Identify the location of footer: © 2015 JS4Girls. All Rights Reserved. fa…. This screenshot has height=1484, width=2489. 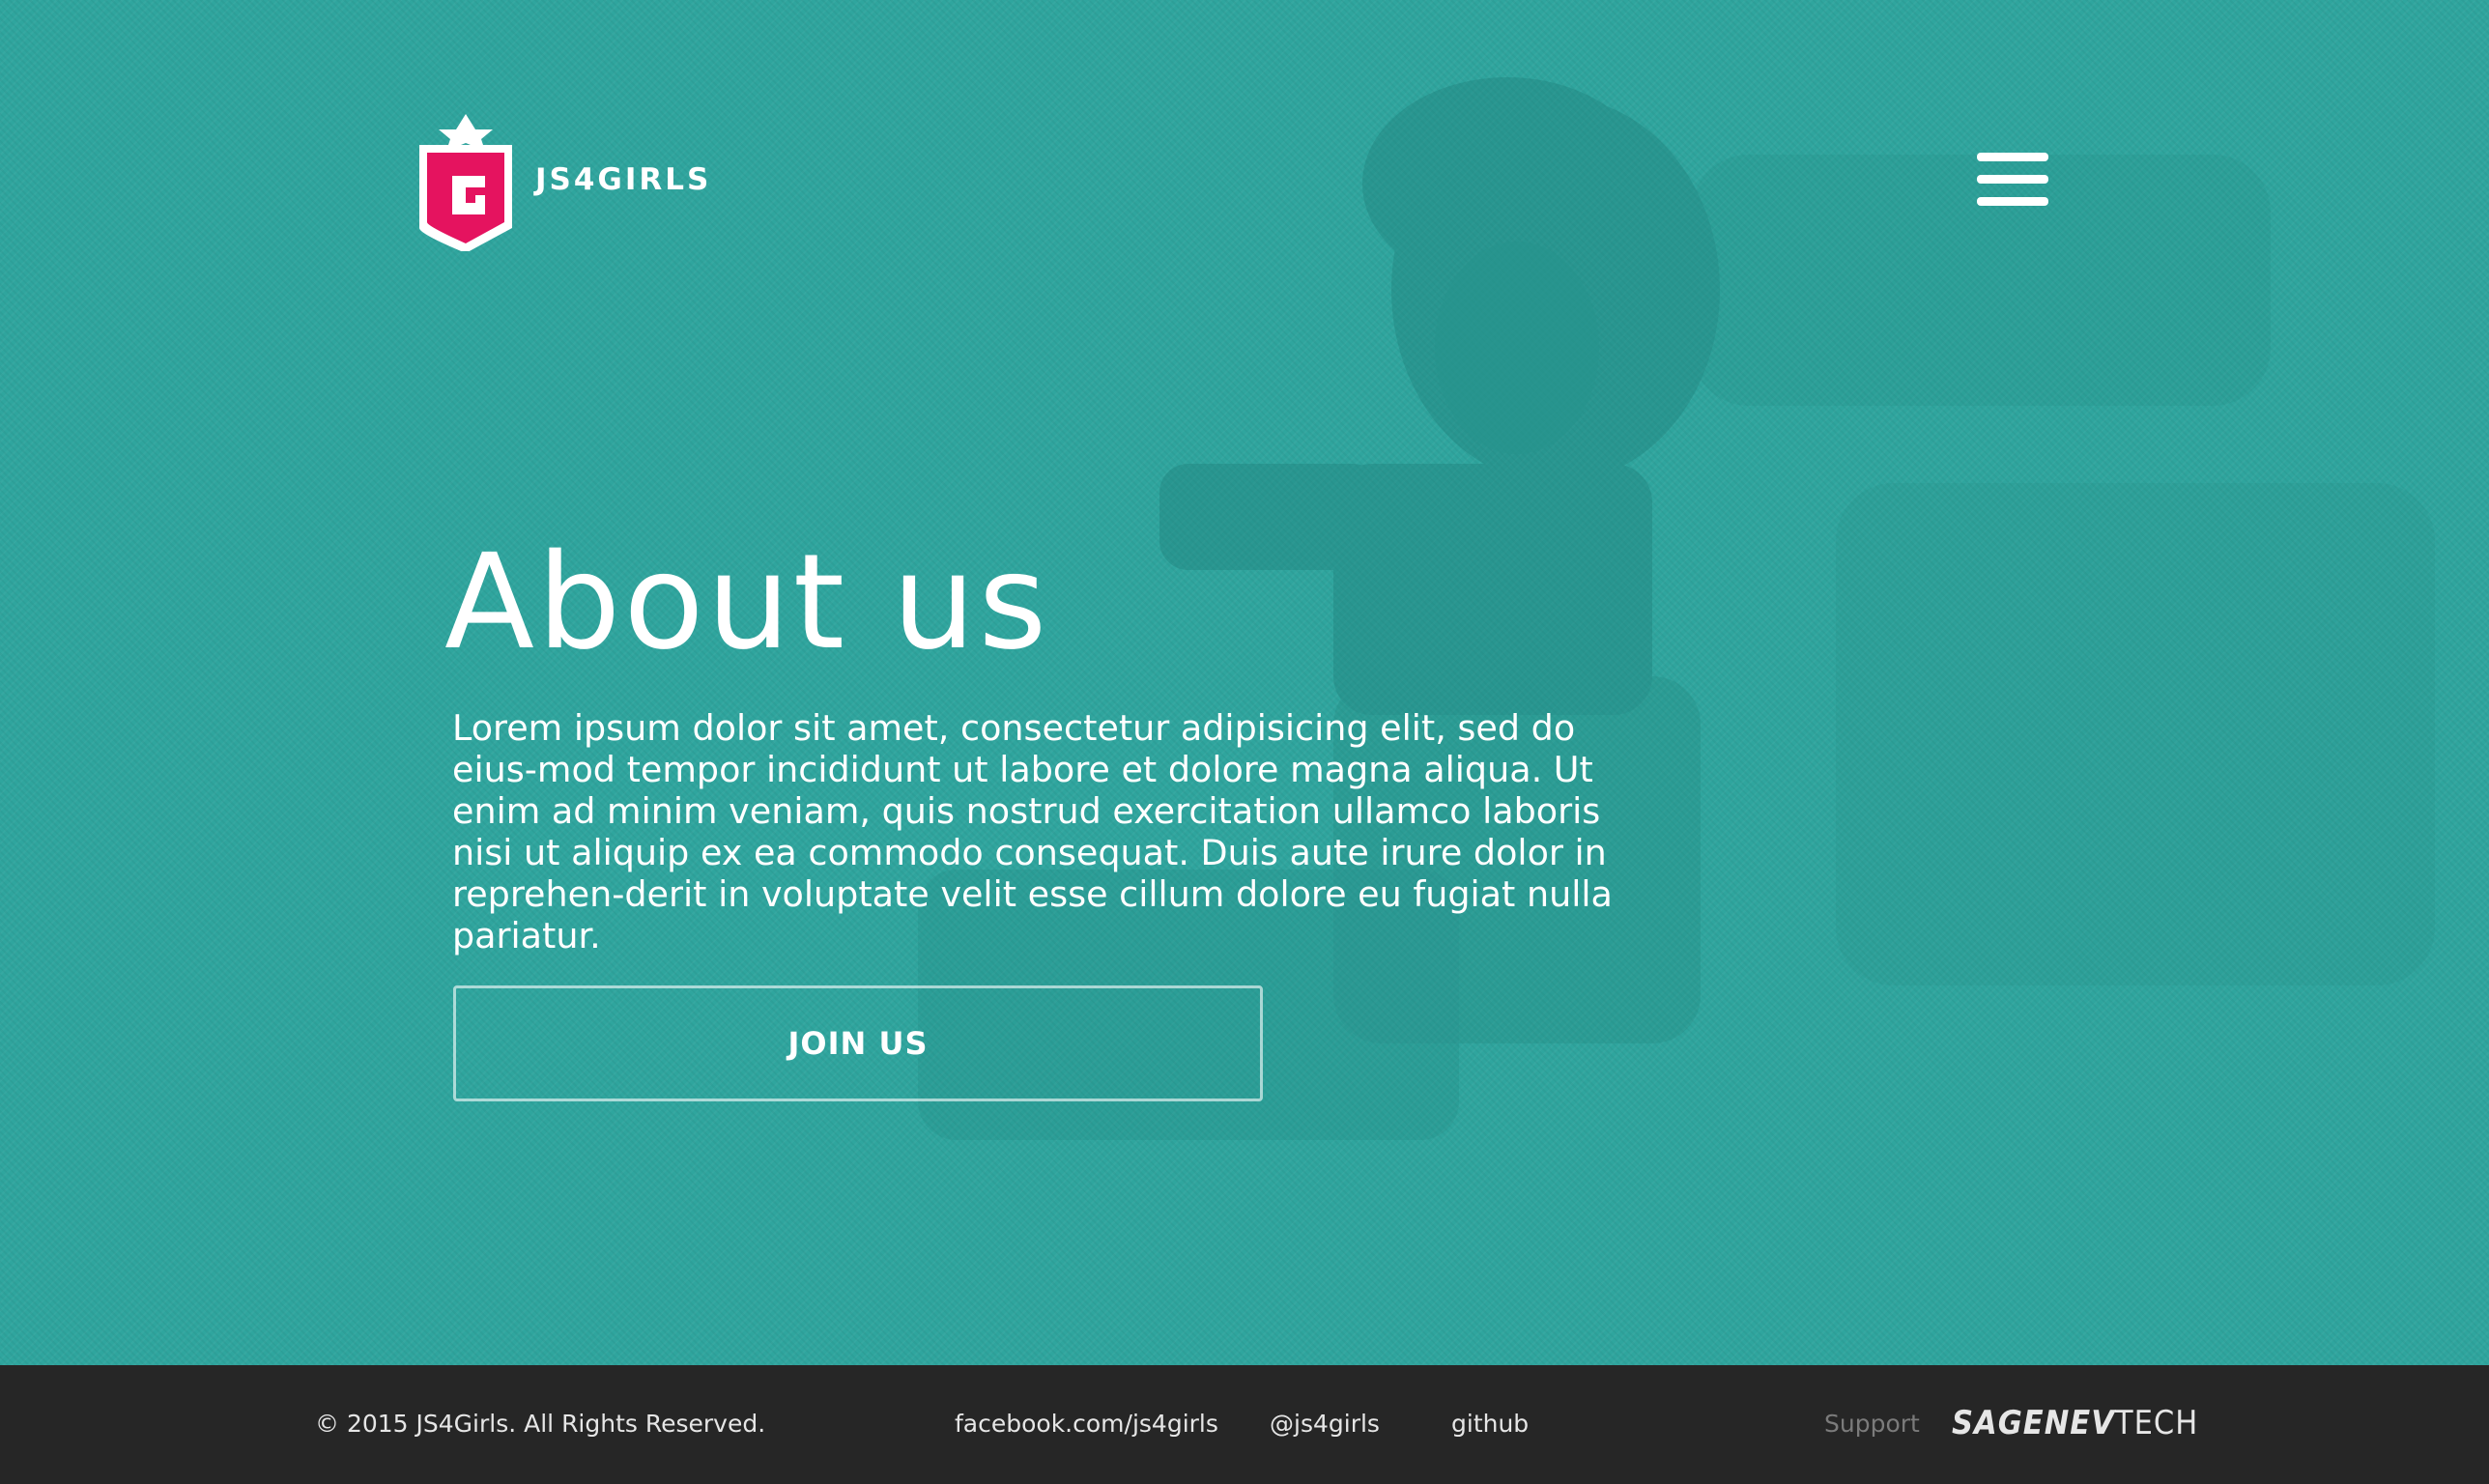
(1244, 1425).